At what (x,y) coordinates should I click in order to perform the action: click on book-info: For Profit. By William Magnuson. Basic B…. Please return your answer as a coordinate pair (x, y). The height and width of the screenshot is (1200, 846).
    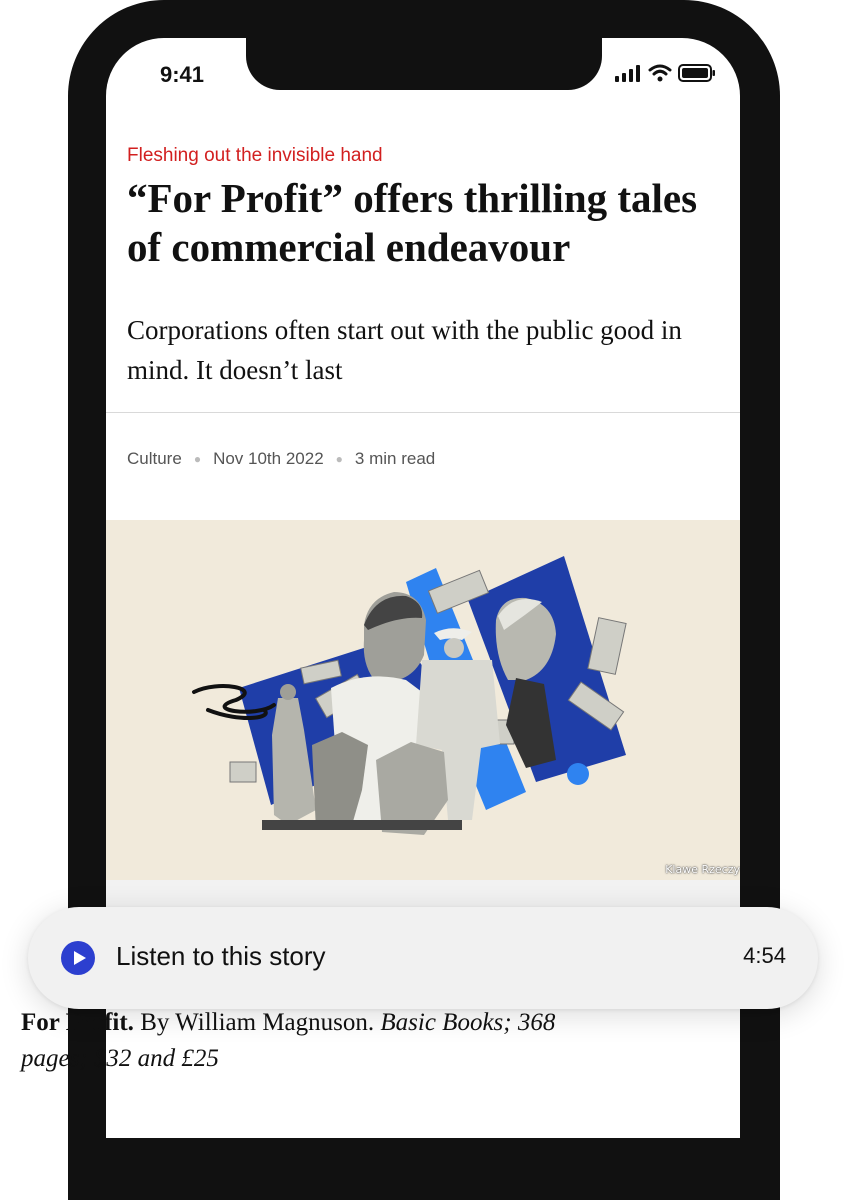
    Looking at the image, I should click on (321, 1041).